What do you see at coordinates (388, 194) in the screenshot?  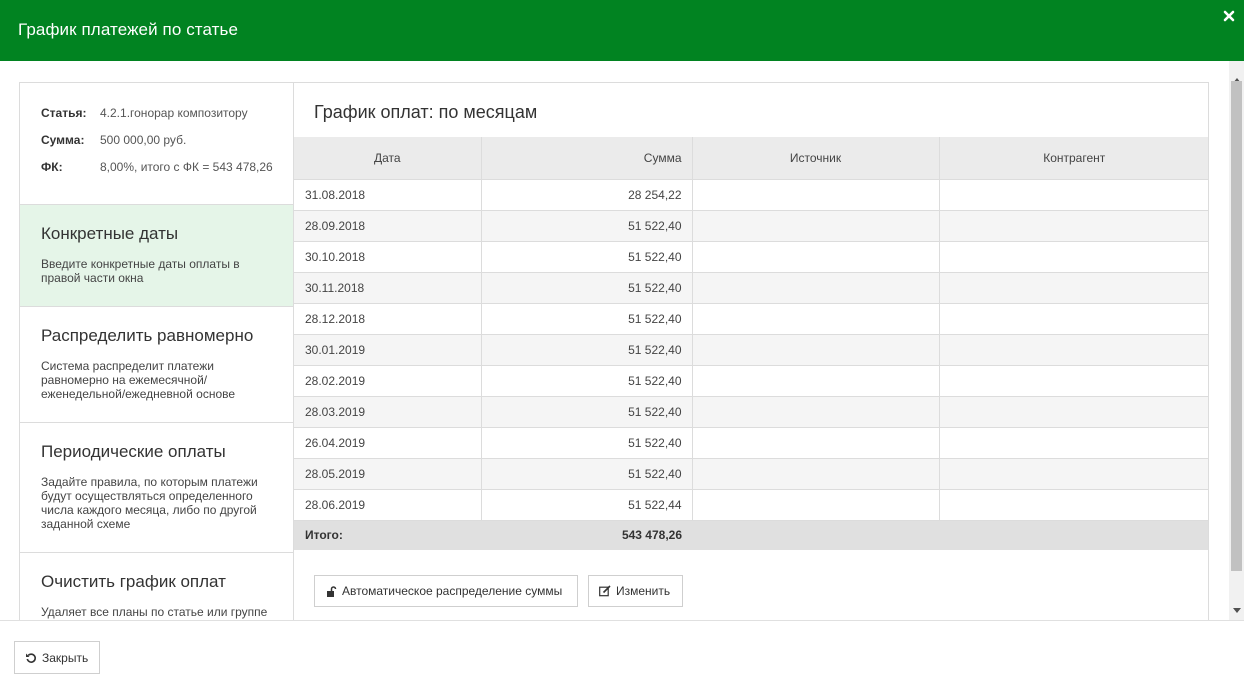 I see `date-cell: 31.08.2018` at bounding box center [388, 194].